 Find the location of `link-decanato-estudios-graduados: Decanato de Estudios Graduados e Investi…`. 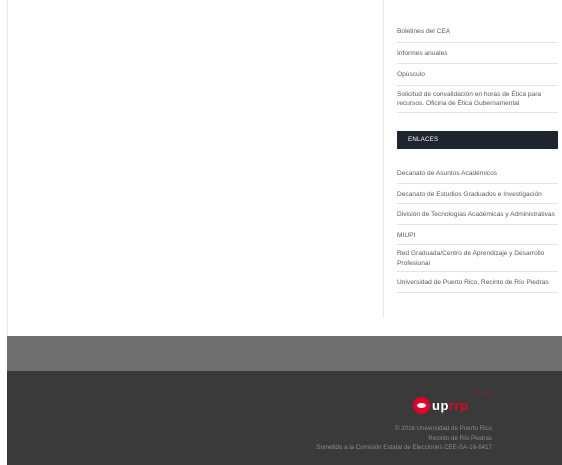

link-decanato-estudios-graduados: Decanato de Estudios Graduados e Investi… is located at coordinates (477, 194).